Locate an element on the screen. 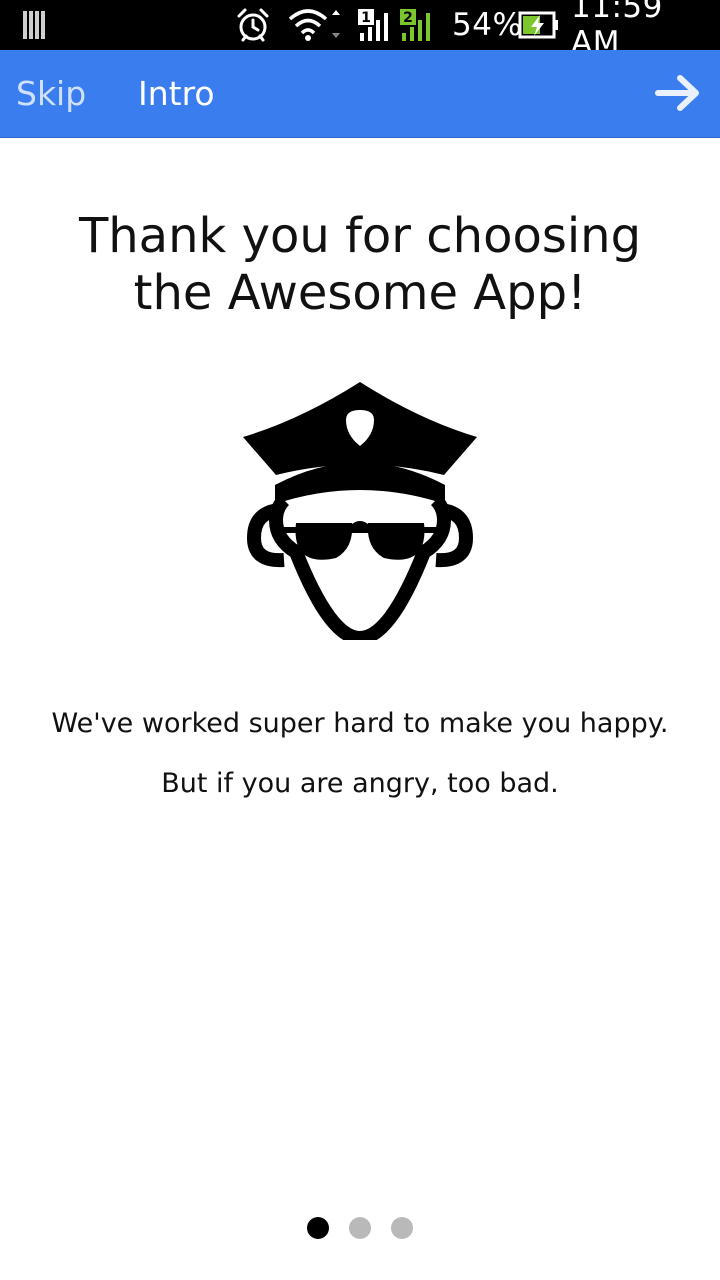 Image resolution: width=720 pixels, height=1280 pixels. page-title: Thank you for choosing the Awesome App! is located at coordinates (360, 264).